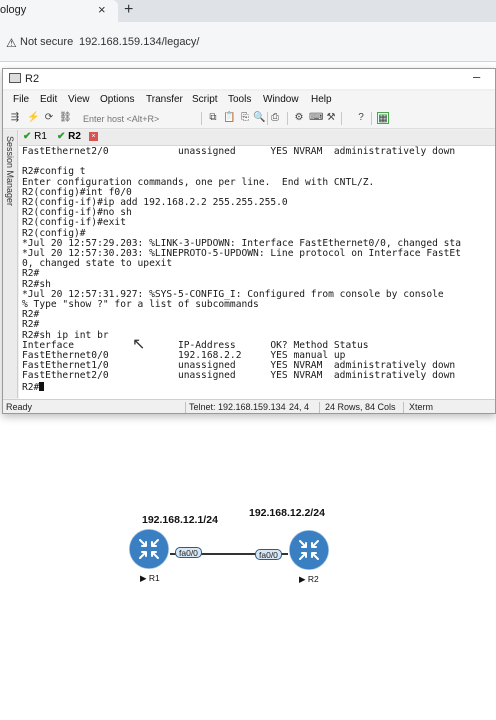  Describe the element at coordinates (309, 579) in the screenshot. I see `r2-node-name: ▶ R2` at that location.